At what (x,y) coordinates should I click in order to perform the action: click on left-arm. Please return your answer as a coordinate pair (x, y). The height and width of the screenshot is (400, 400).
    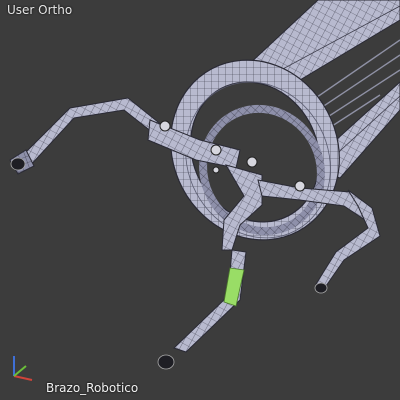
    Looking at the image, I should click on (89, 136).